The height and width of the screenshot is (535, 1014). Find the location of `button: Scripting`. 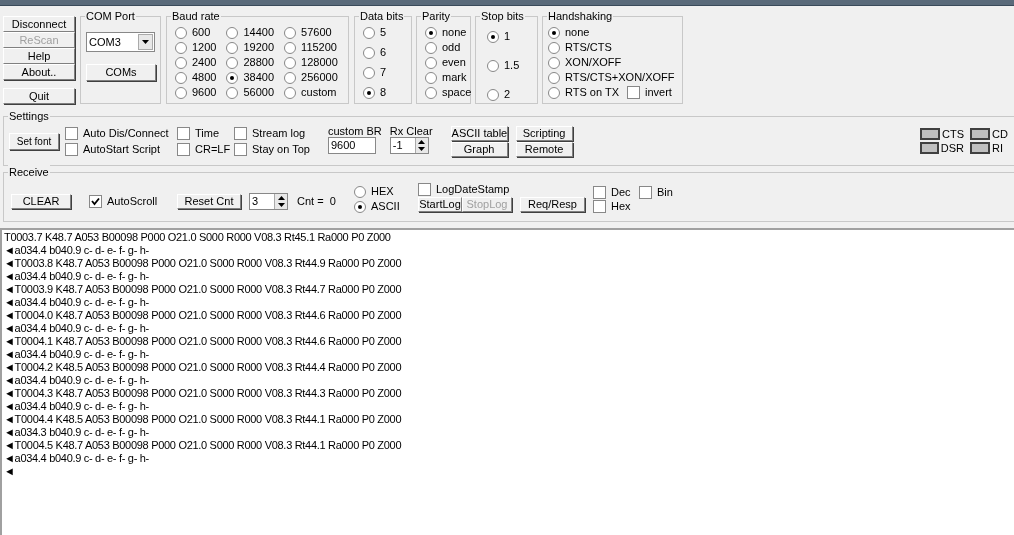

button: Scripting is located at coordinates (544, 133).